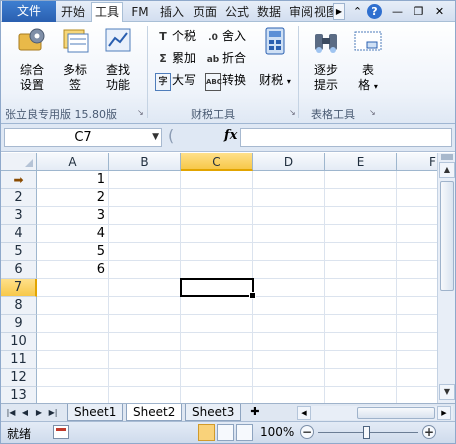  Describe the element at coordinates (289, 378) in the screenshot. I see `cell-d12` at that location.